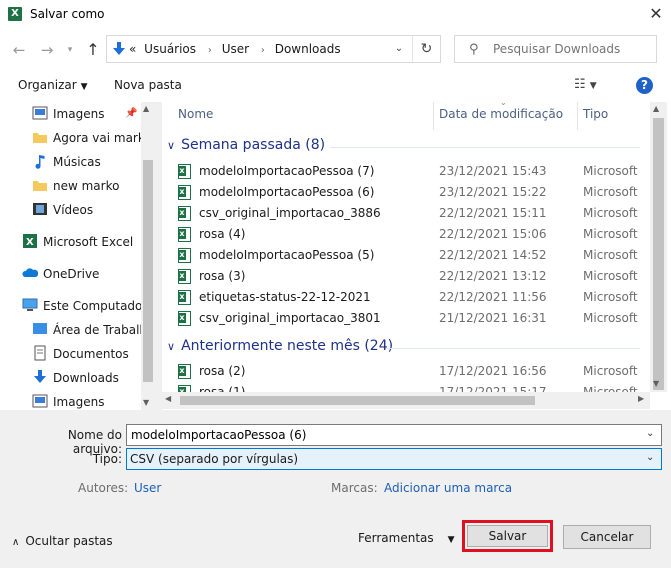  I want to click on add-tag-link: Adicionar uma marca, so click(448, 488).